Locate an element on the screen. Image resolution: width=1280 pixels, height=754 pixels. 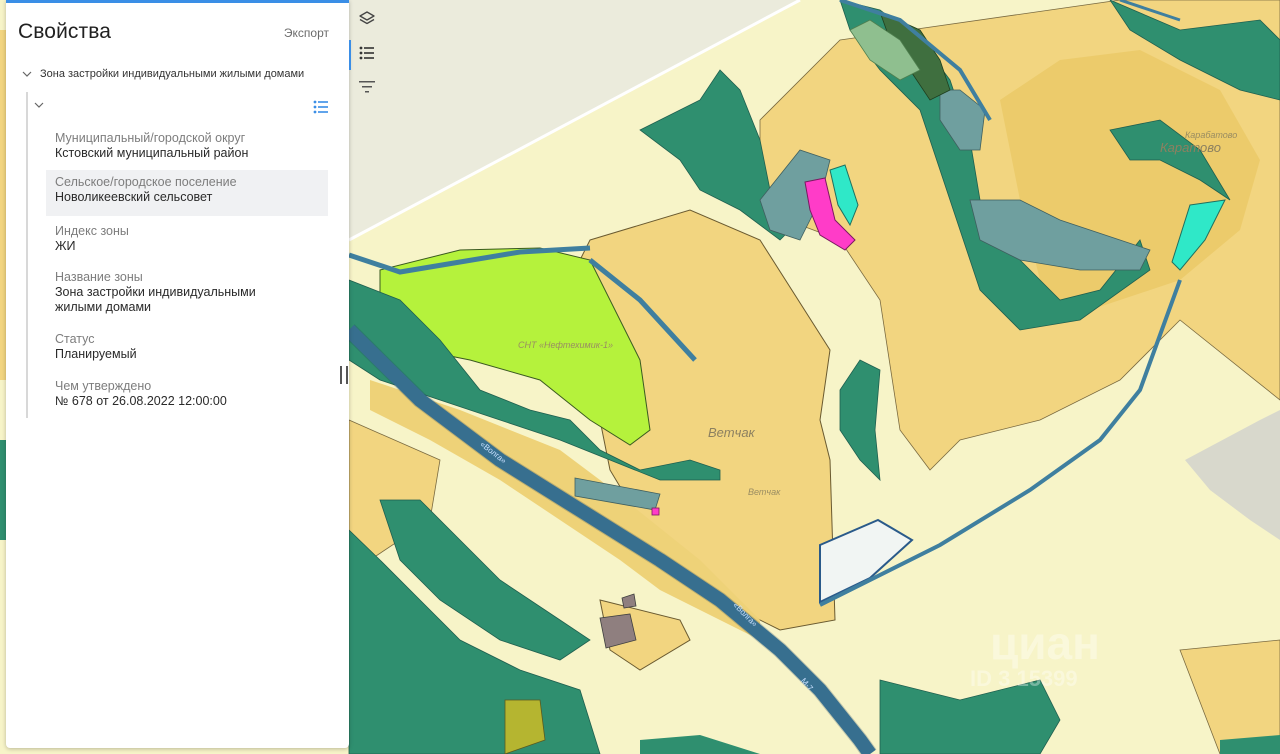
property-value: № 678 от 26.08.2022 12:00:00 is located at coordinates (141, 401).